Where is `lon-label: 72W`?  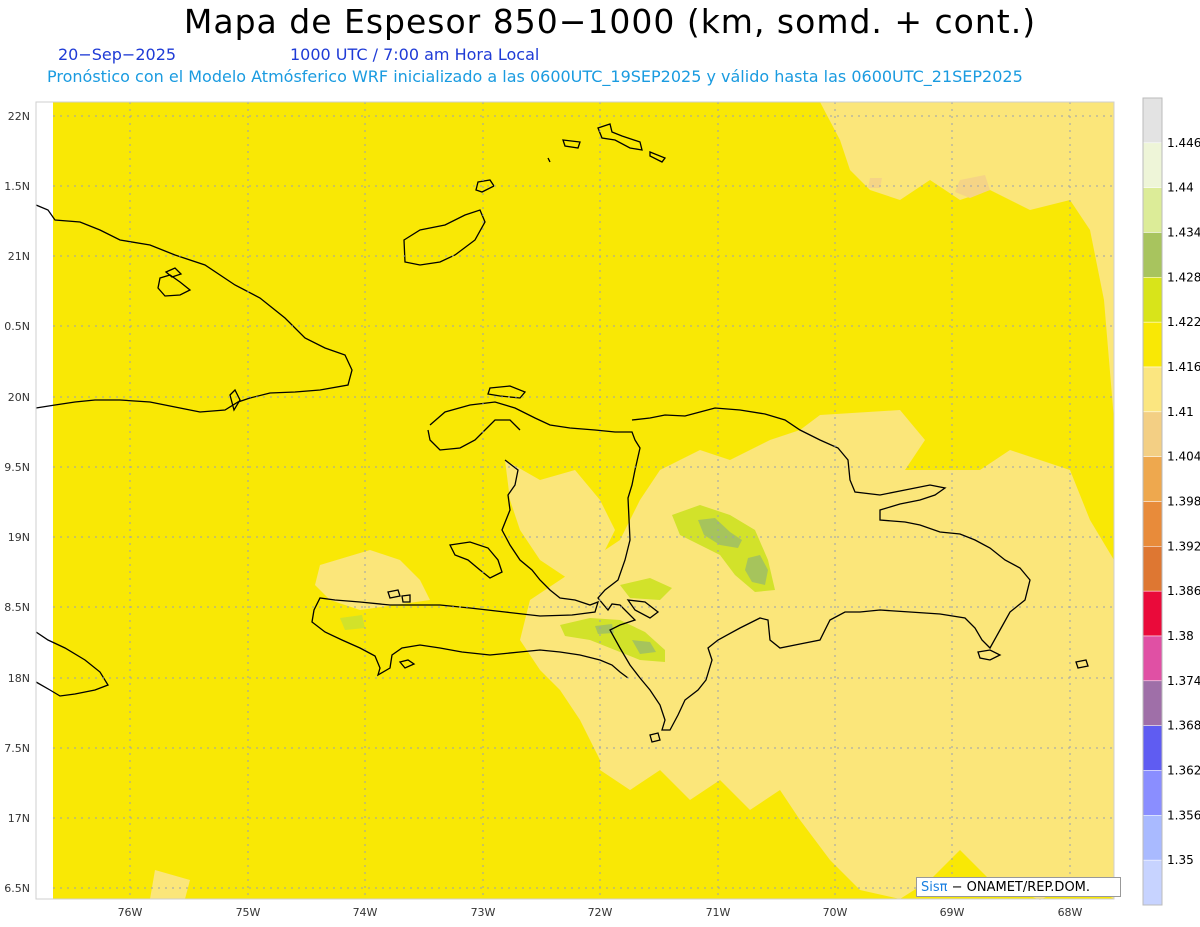 lon-label: 72W is located at coordinates (600, 912).